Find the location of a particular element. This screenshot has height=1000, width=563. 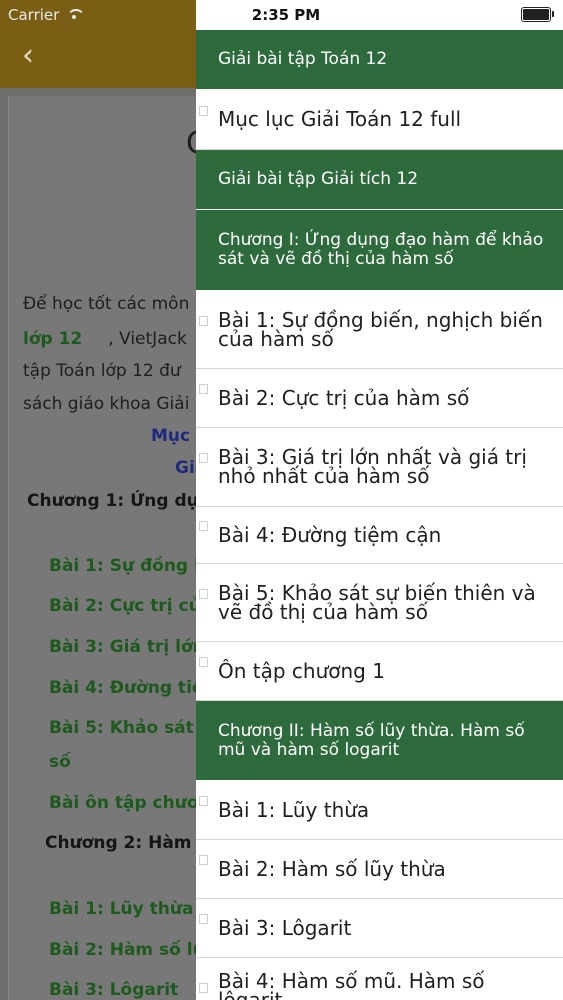

menu-item-bai-4: Bài 4: Đường tiệm cận is located at coordinates (379, 535).